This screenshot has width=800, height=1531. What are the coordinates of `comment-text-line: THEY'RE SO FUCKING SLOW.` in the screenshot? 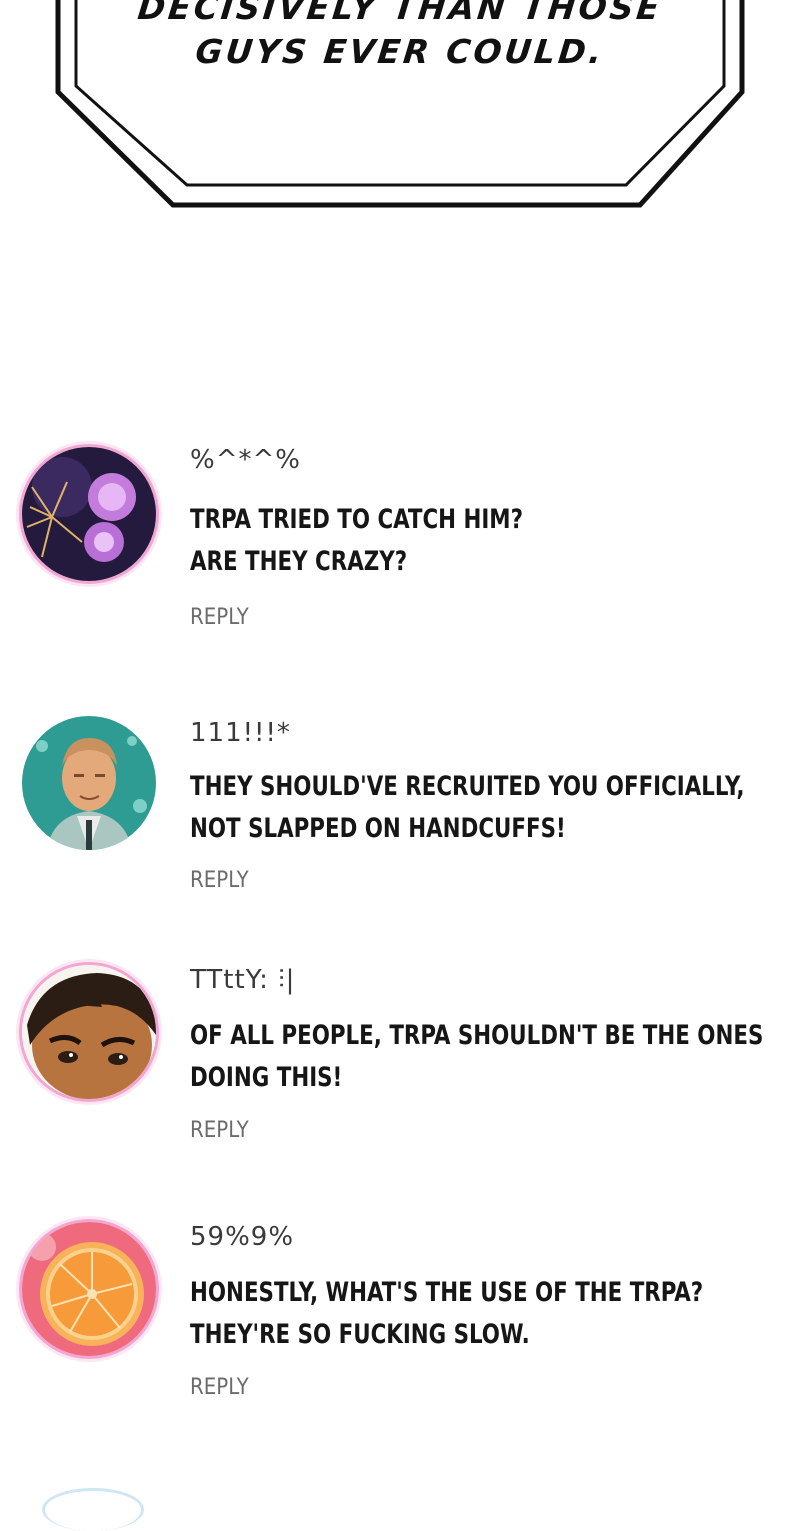 It's located at (360, 1334).